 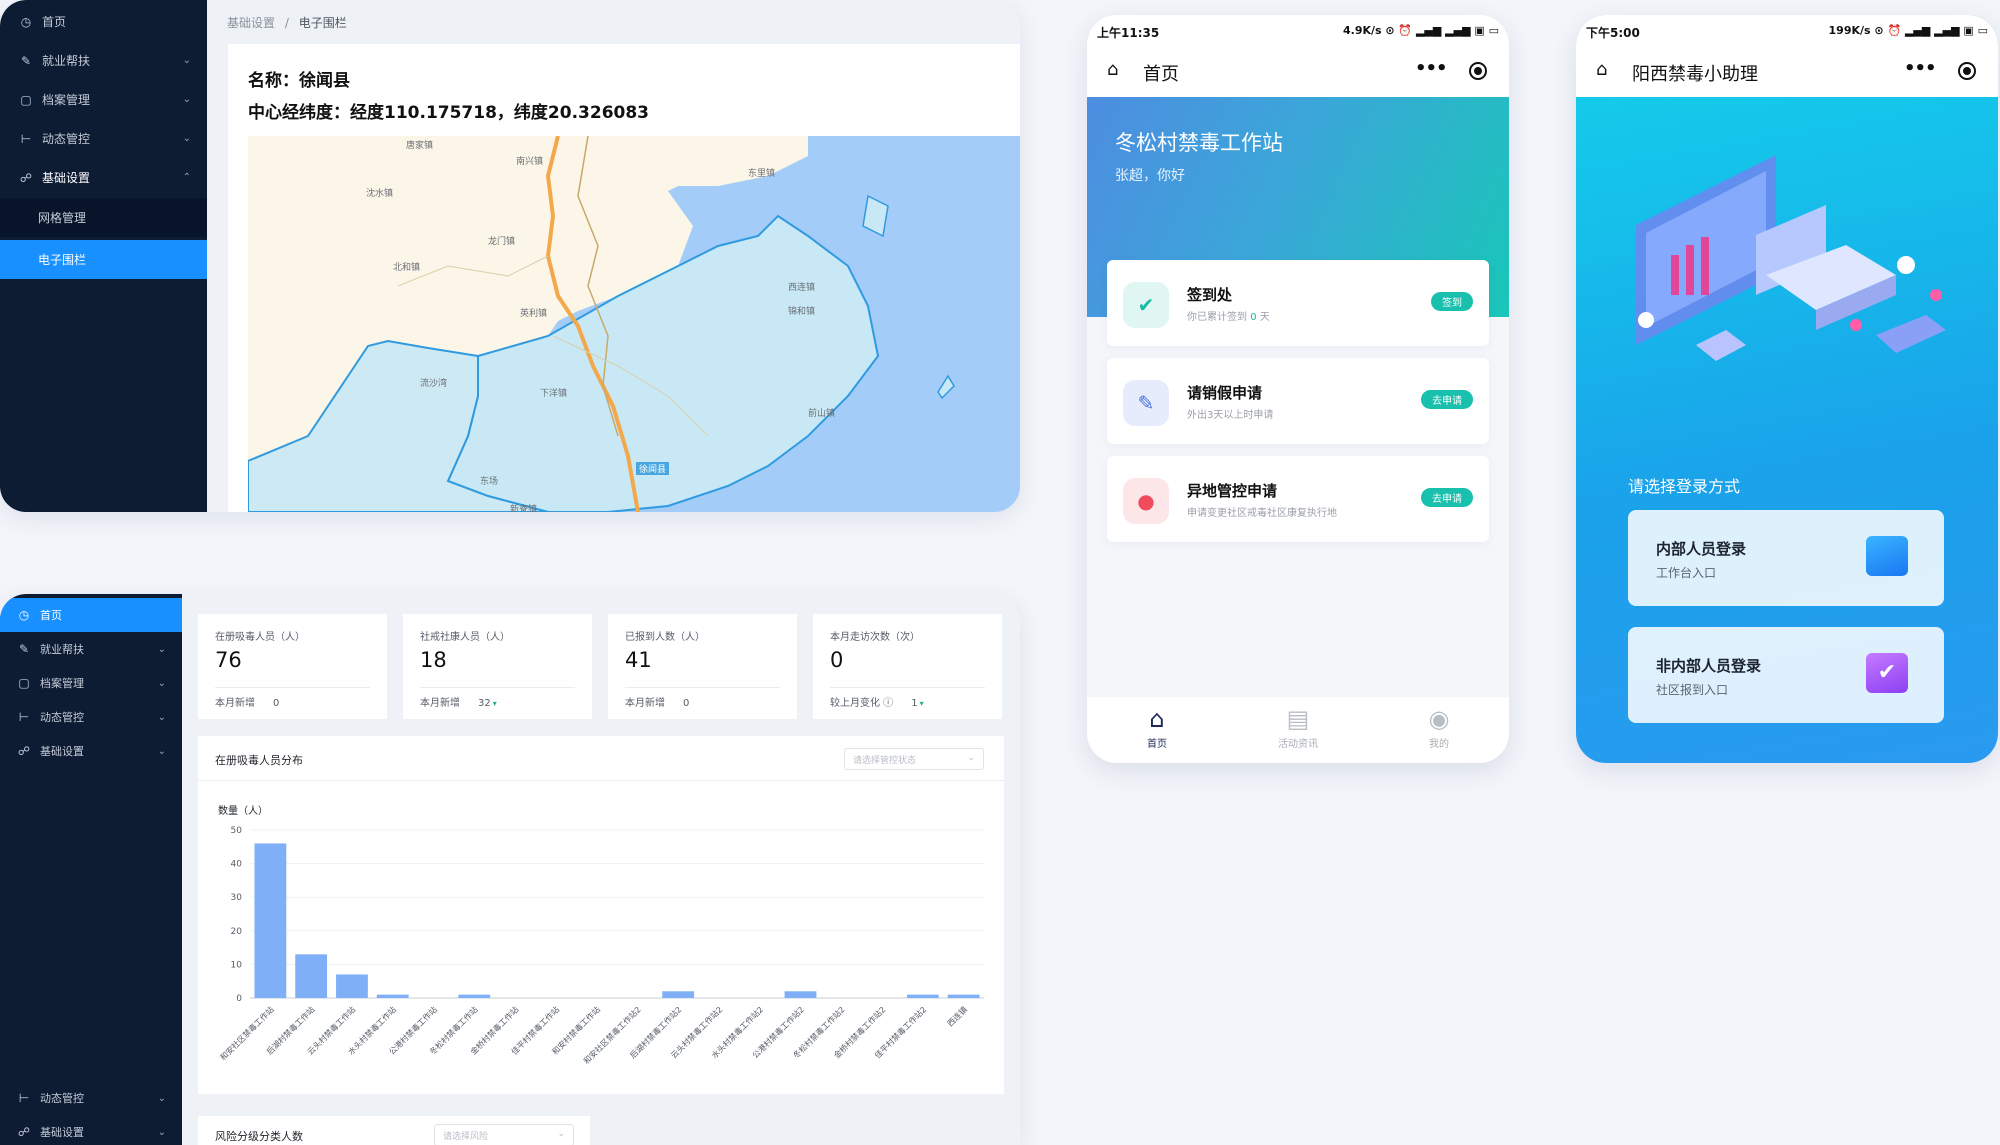 I want to click on risk-chart-card: 风险分级分类人数 请选择风险 ⌄, so click(x=394, y=1130).